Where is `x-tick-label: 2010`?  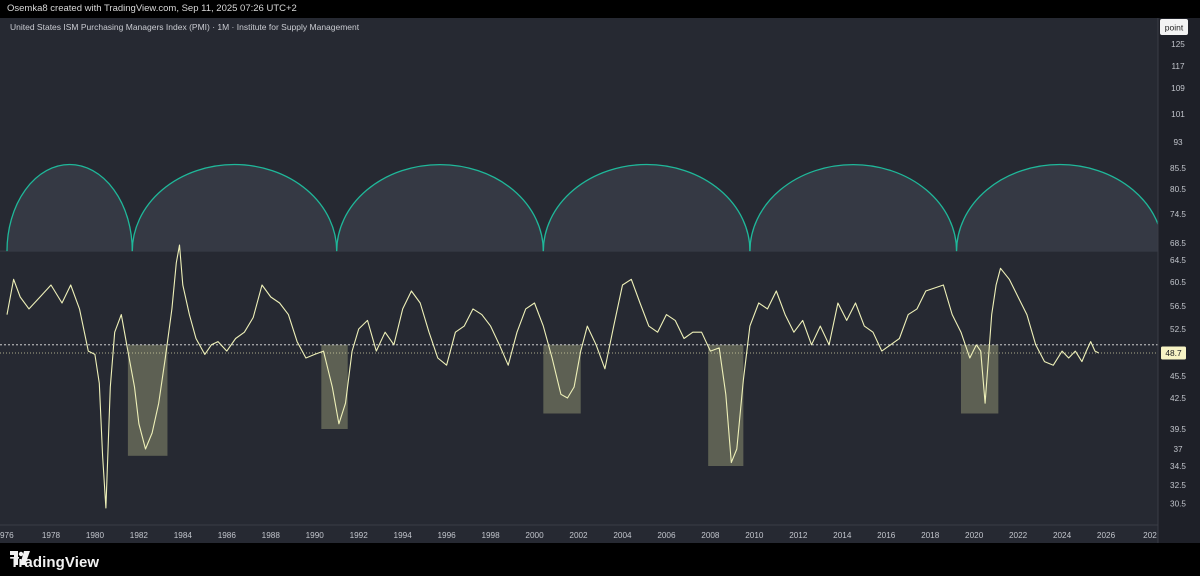
x-tick-label: 2010 is located at coordinates (754, 535).